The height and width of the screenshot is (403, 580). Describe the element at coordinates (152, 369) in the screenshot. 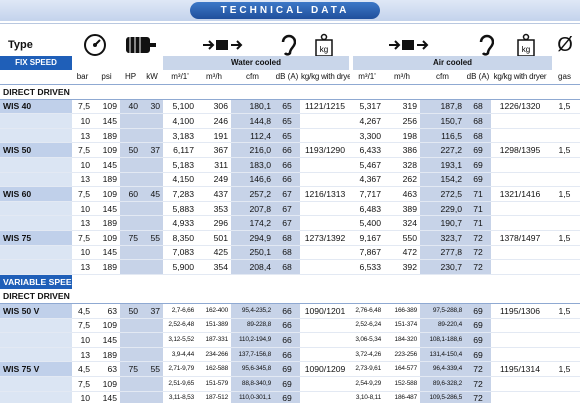

I see `kw-value: 55` at that location.